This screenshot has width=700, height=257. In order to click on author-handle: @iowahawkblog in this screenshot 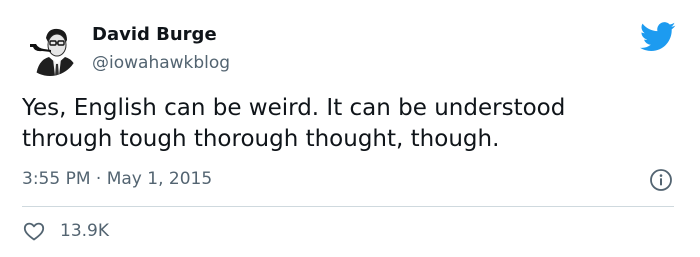, I will do `click(161, 63)`.